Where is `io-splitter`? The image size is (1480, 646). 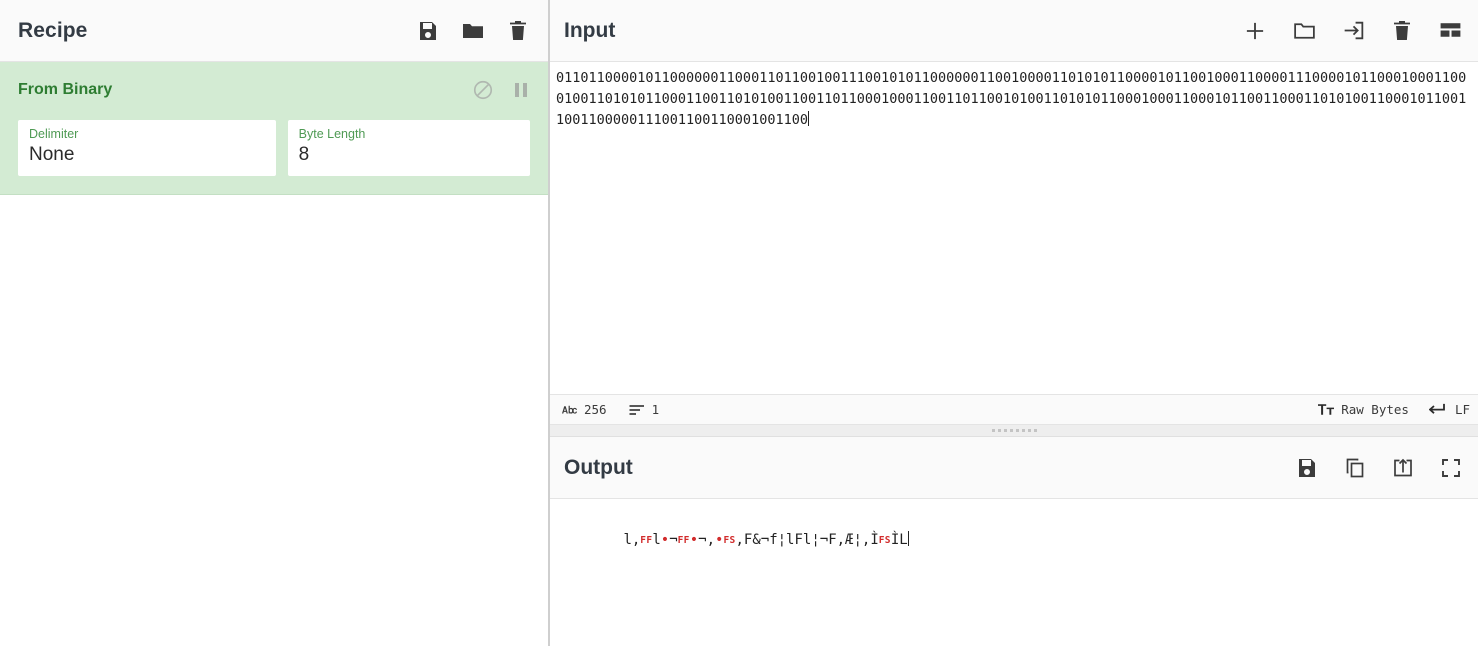 io-splitter is located at coordinates (1014, 431).